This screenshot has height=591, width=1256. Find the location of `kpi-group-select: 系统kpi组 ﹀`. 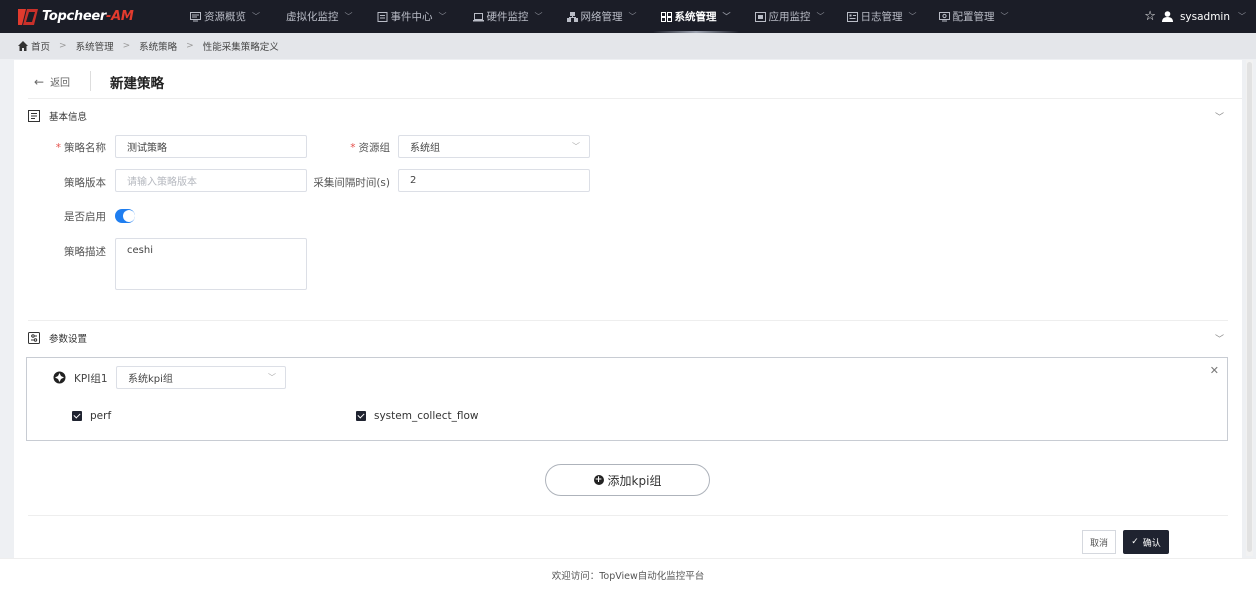

kpi-group-select: 系统kpi组 ﹀ is located at coordinates (201, 377).